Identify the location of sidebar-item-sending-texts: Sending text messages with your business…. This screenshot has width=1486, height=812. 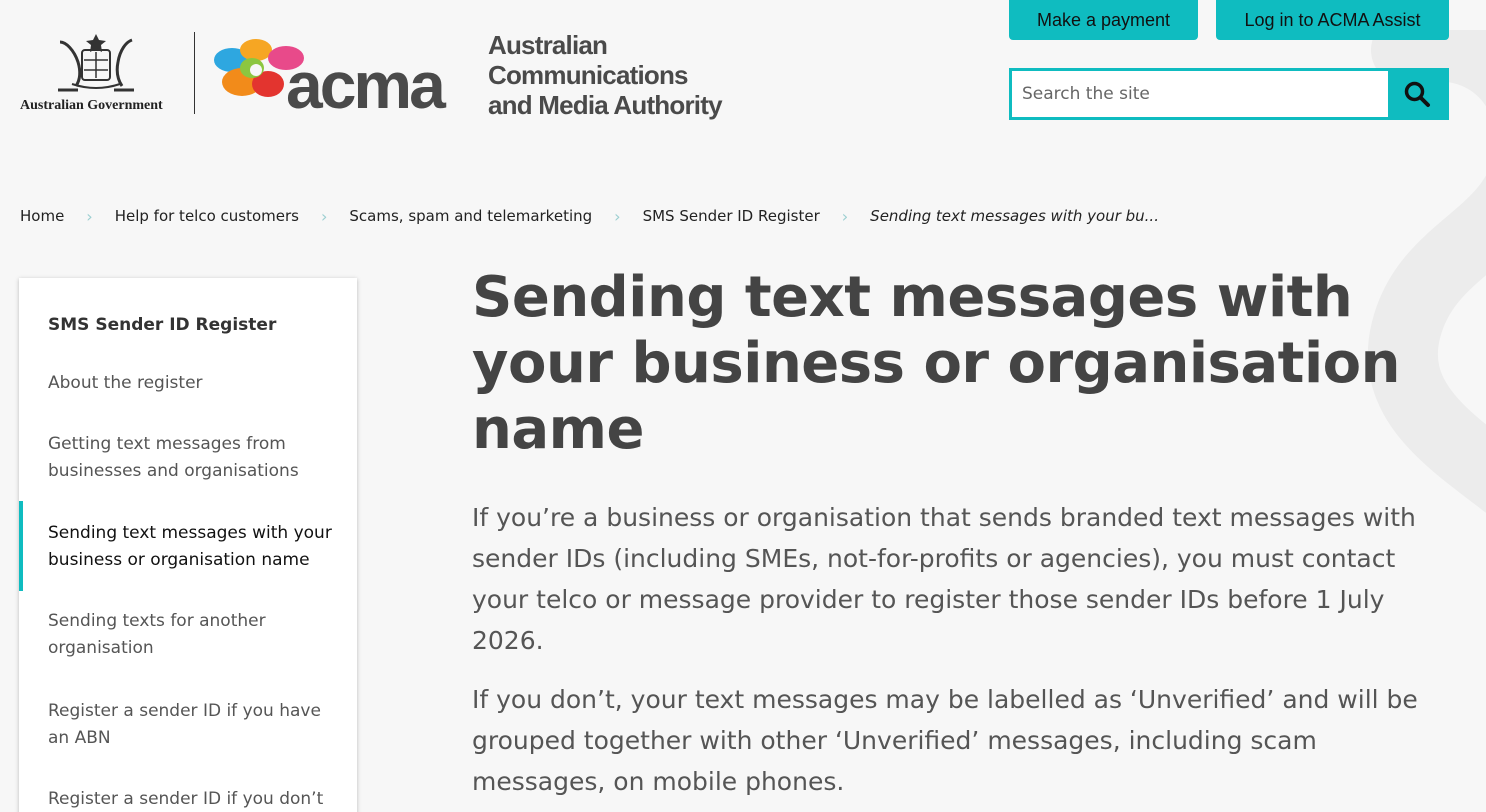
(193, 547).